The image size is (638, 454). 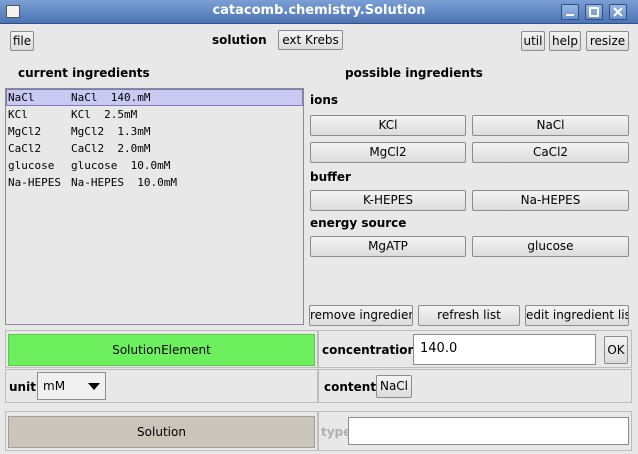 What do you see at coordinates (565, 41) in the screenshot?
I see `help-button: help` at bounding box center [565, 41].